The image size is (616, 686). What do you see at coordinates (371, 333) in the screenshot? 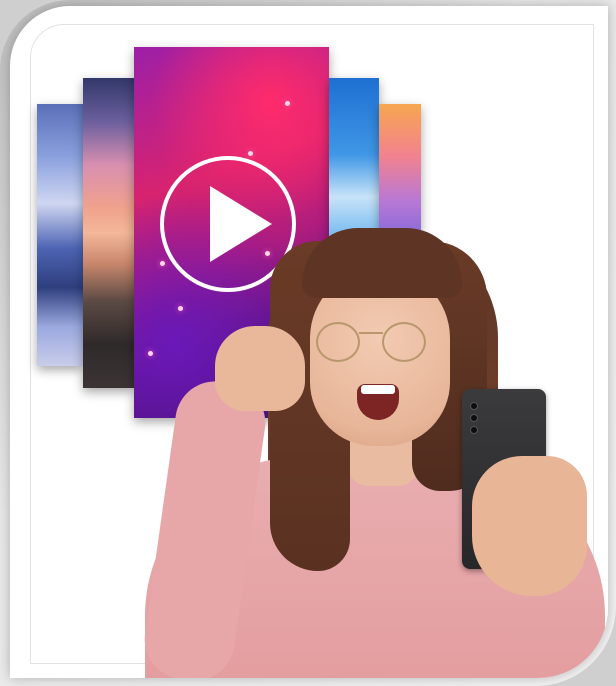
I see `glasses-bridge` at bounding box center [371, 333].